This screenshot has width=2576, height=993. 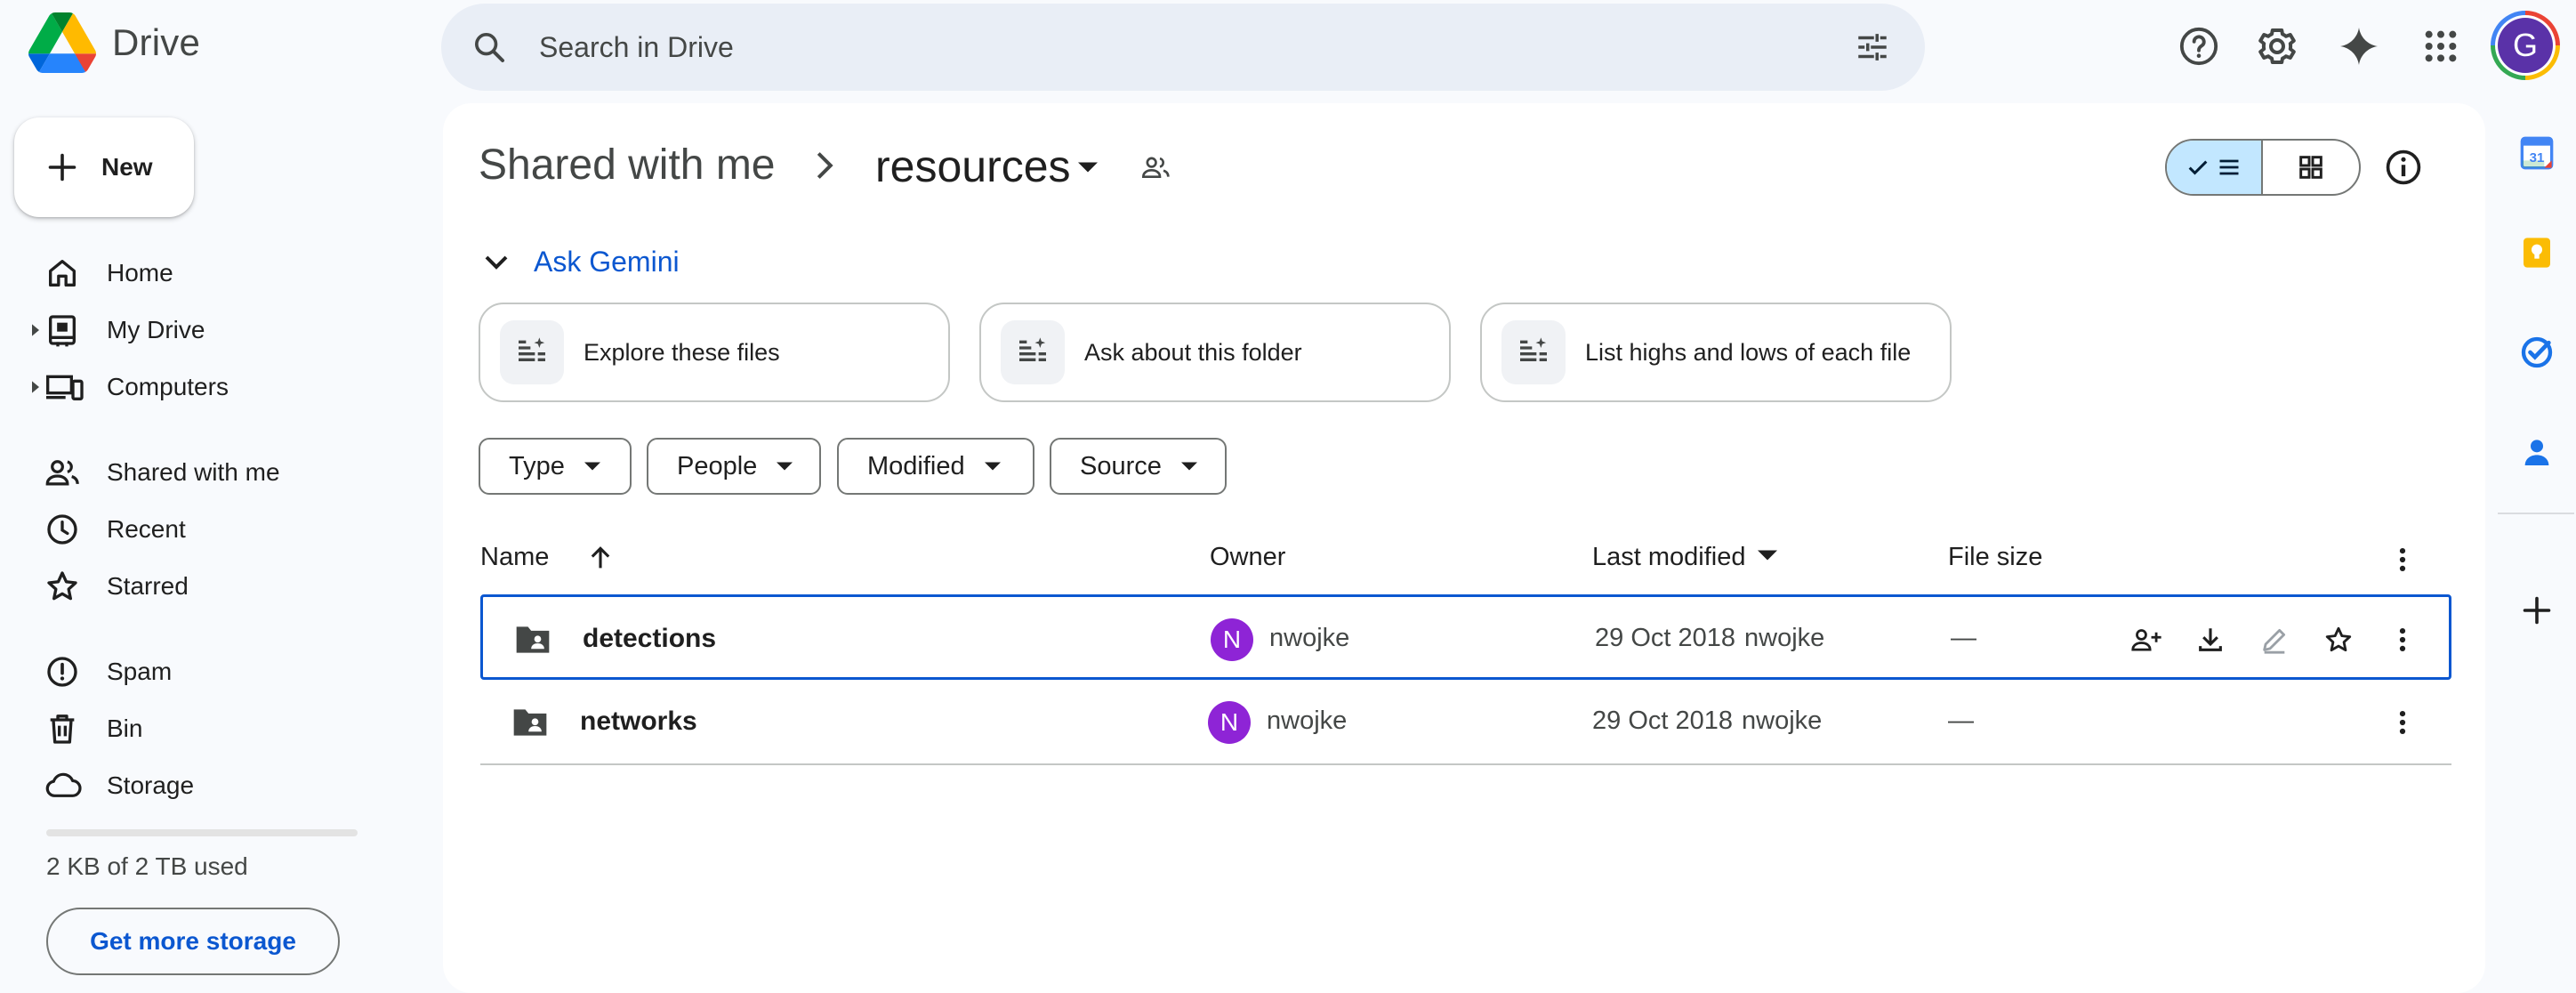 What do you see at coordinates (1748, 352) in the screenshot?
I see `suggestion-label: List highs and lows of each file` at bounding box center [1748, 352].